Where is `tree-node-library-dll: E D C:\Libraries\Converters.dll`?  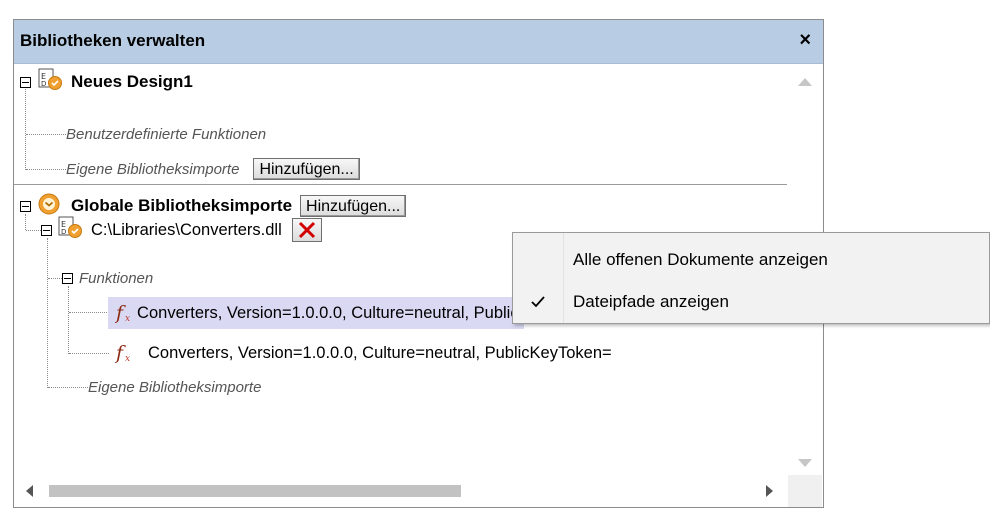 tree-node-library-dll: E D C:\Libraries\Converters.dll is located at coordinates (181, 230).